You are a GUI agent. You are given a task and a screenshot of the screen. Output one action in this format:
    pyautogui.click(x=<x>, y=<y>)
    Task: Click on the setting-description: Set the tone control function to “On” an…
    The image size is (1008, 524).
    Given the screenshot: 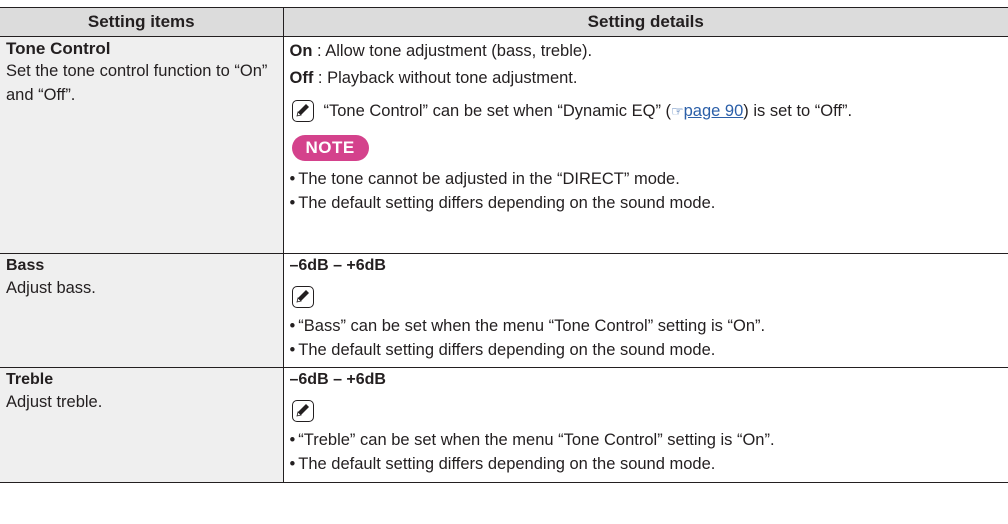 What is the action you would take?
    pyautogui.click(x=137, y=83)
    